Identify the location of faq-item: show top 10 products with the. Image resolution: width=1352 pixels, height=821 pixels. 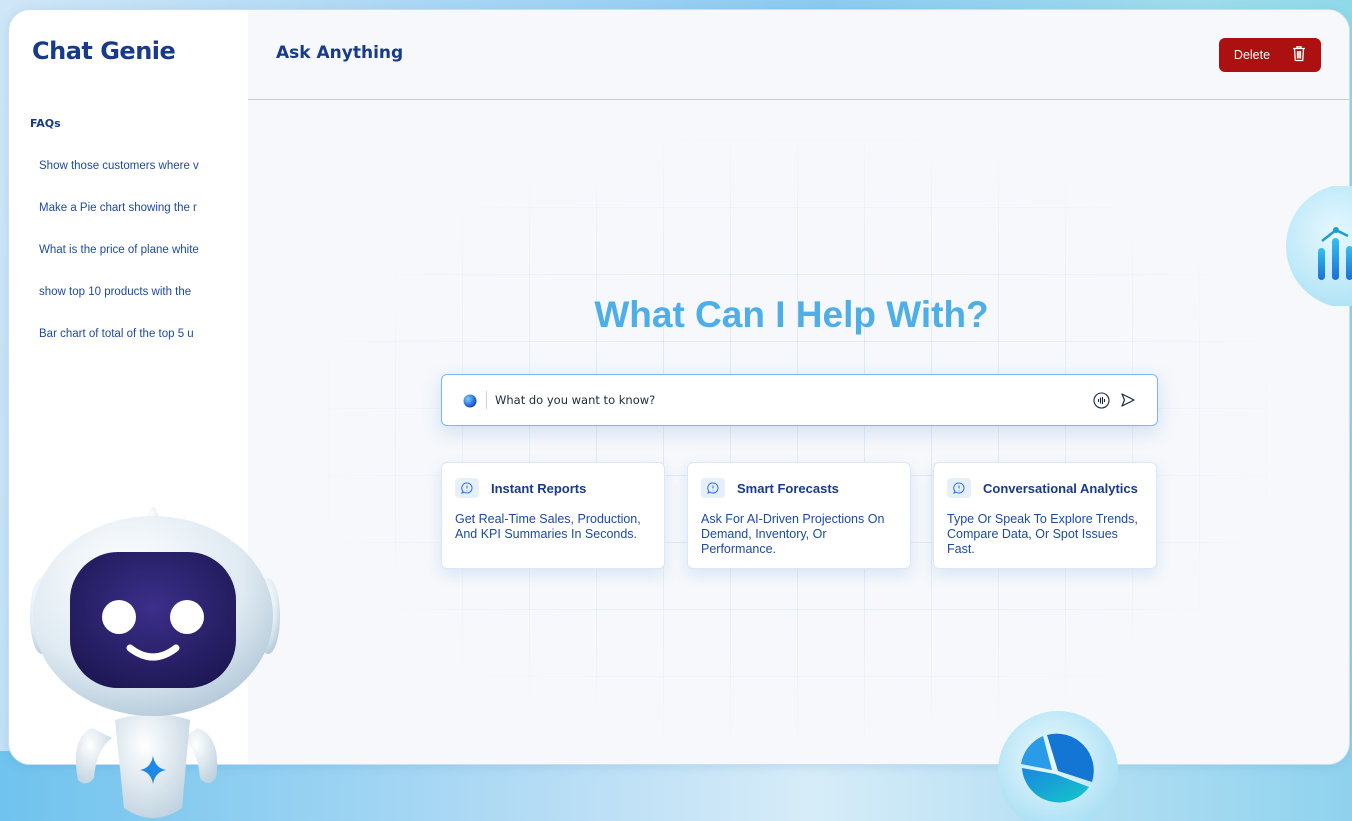
(121, 306).